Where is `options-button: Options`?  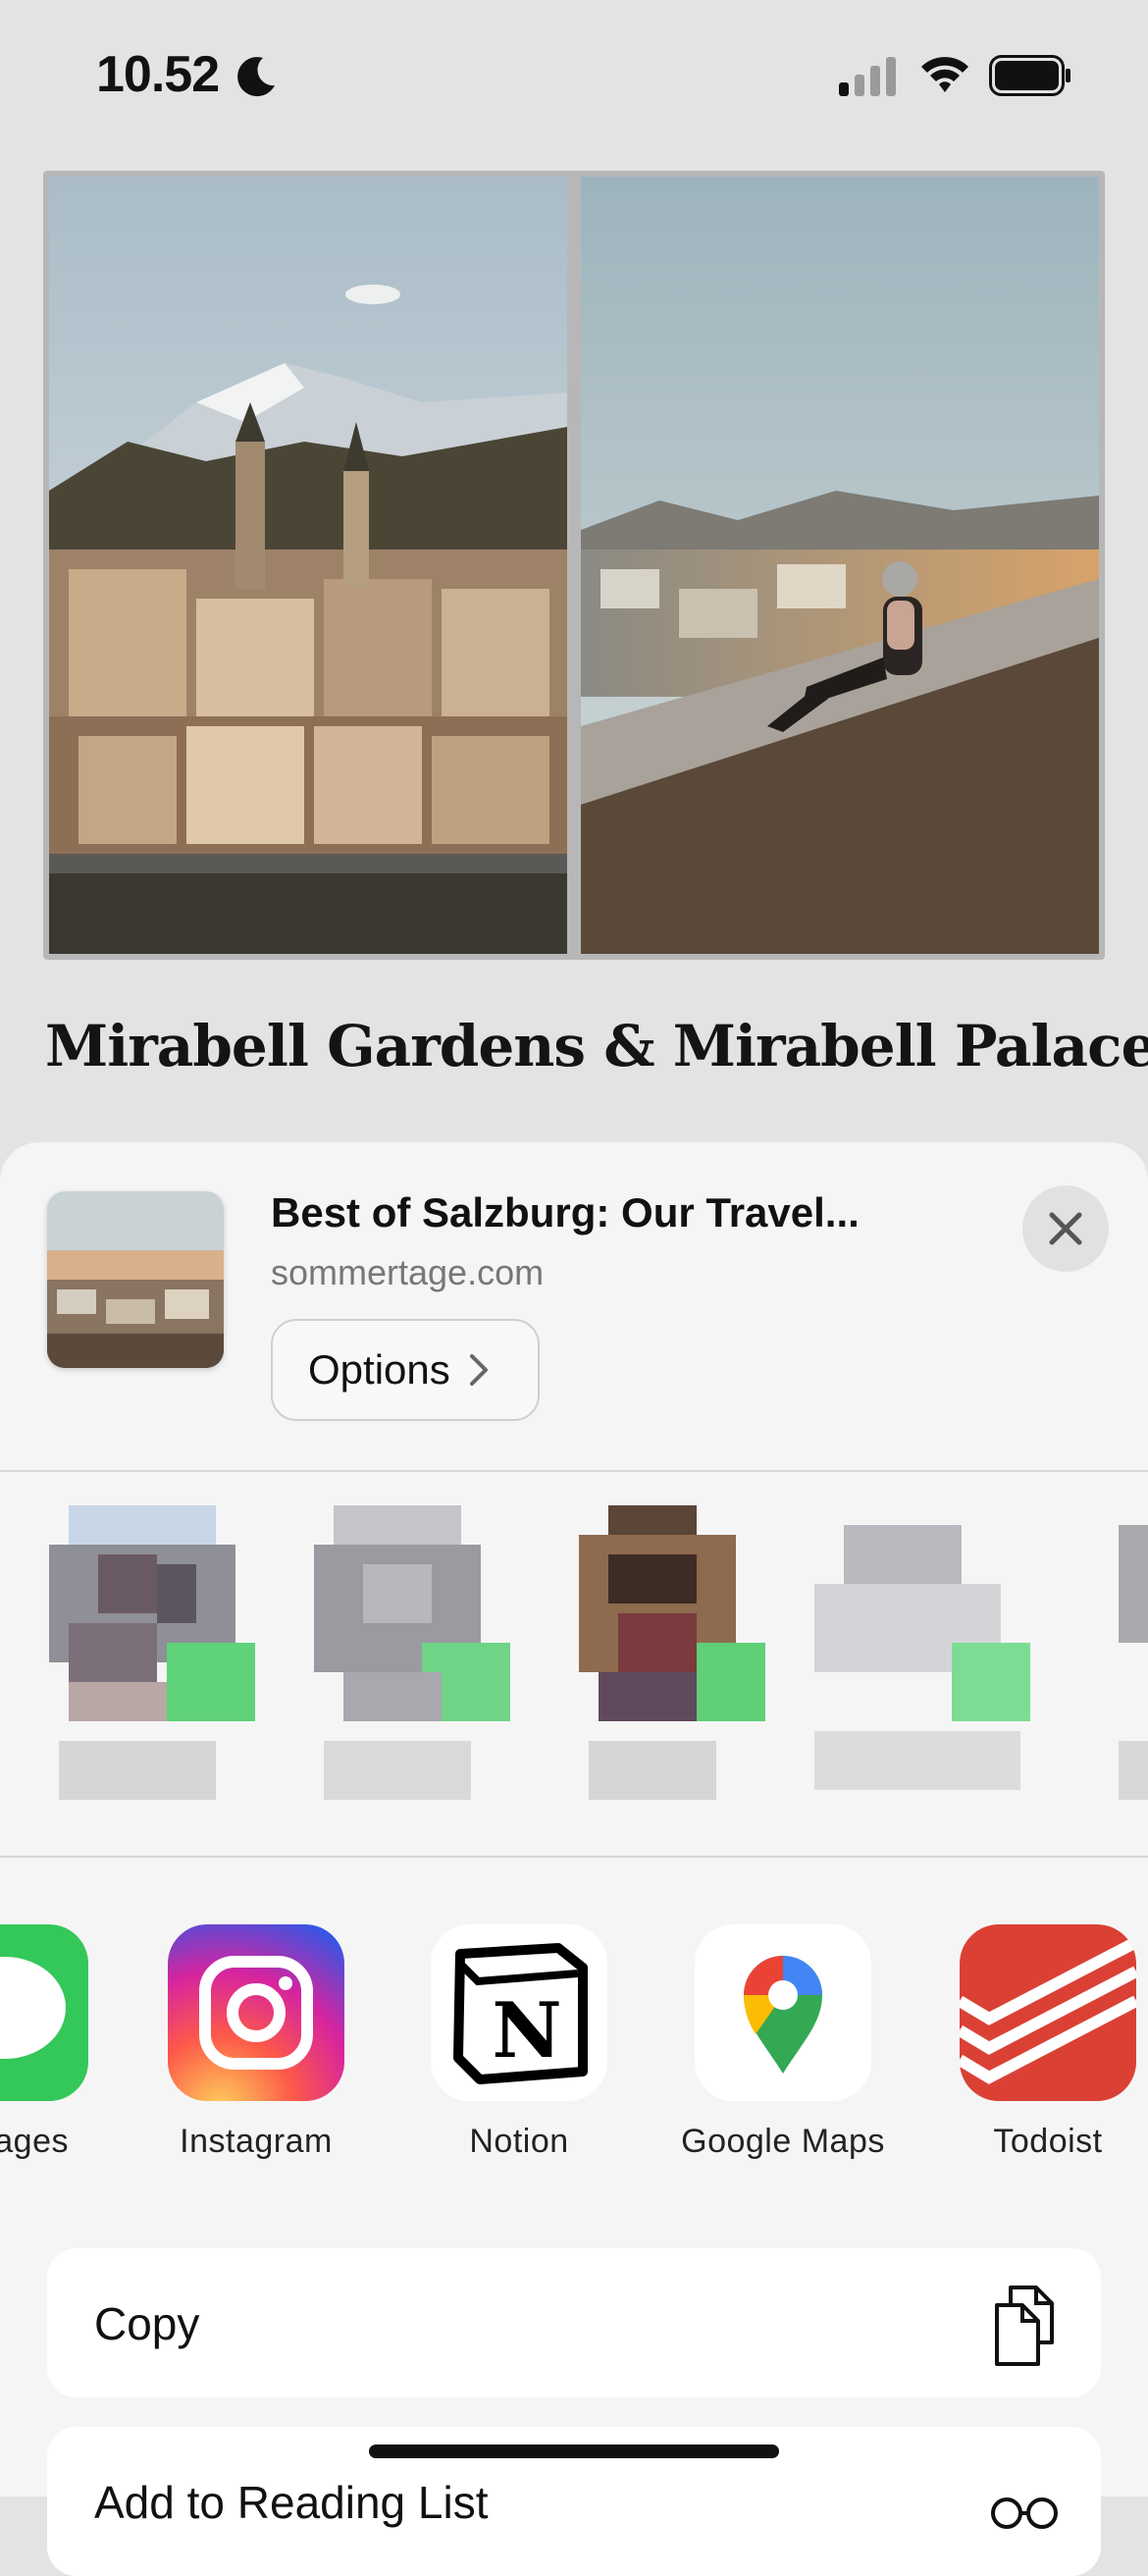 options-button: Options is located at coordinates (405, 1370).